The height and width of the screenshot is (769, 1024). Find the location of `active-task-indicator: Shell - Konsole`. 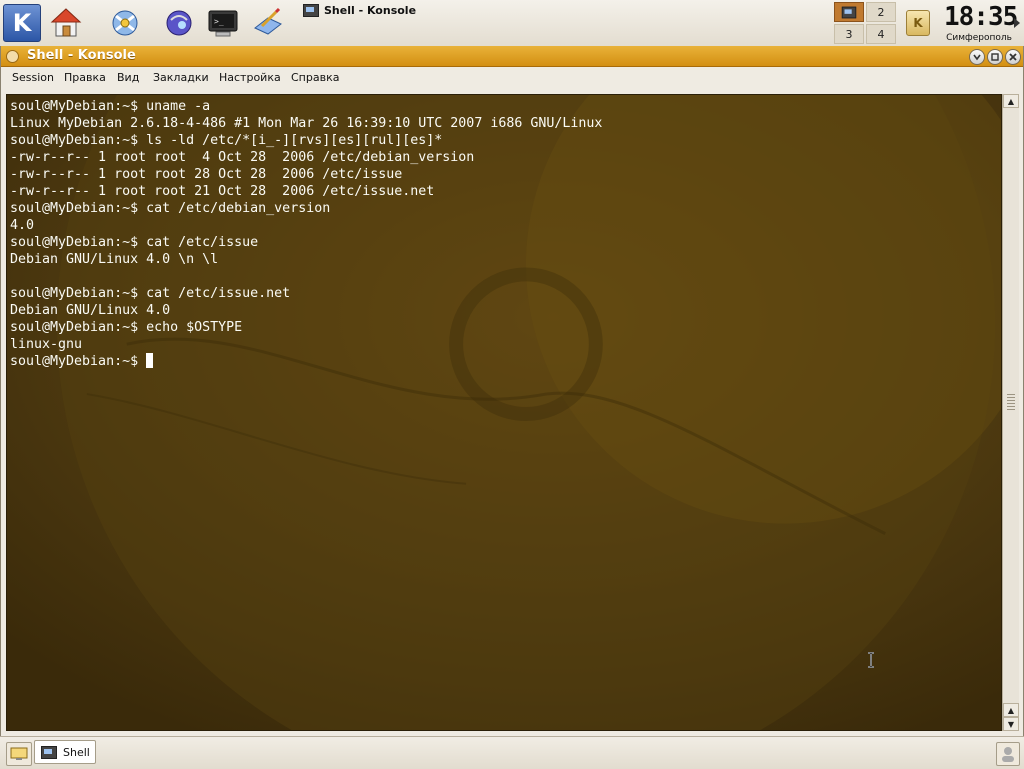

active-task-indicator: Shell - Konsole is located at coordinates (359, 10).